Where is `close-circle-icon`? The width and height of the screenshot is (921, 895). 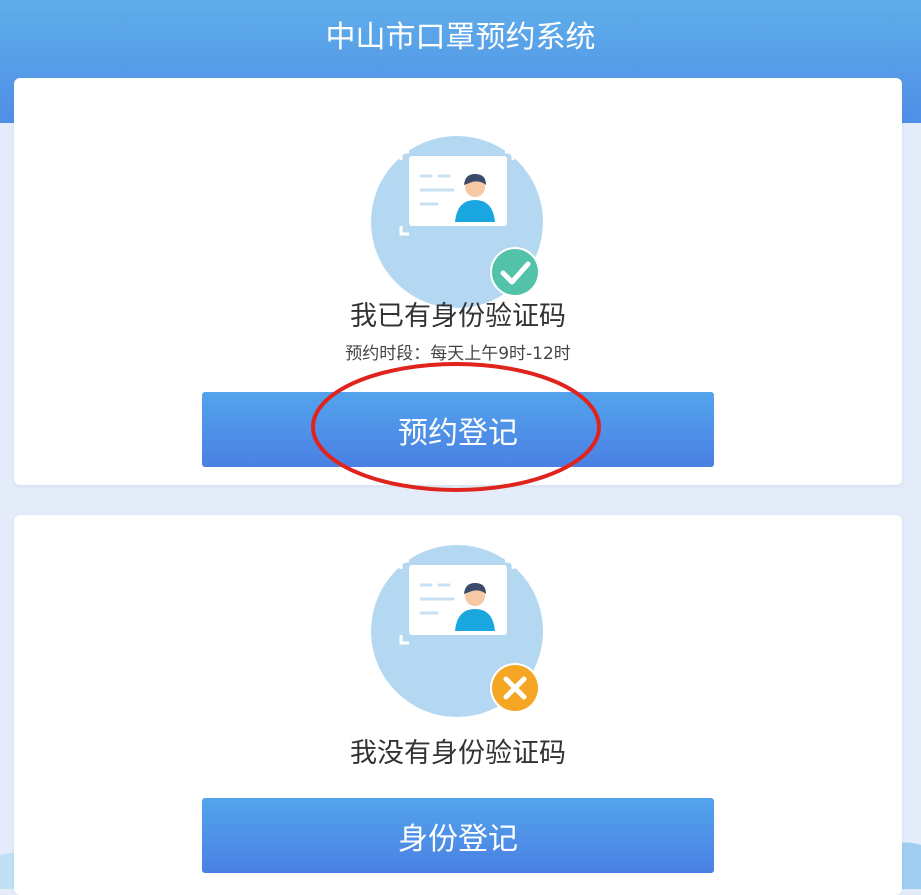
close-circle-icon is located at coordinates (515, 688).